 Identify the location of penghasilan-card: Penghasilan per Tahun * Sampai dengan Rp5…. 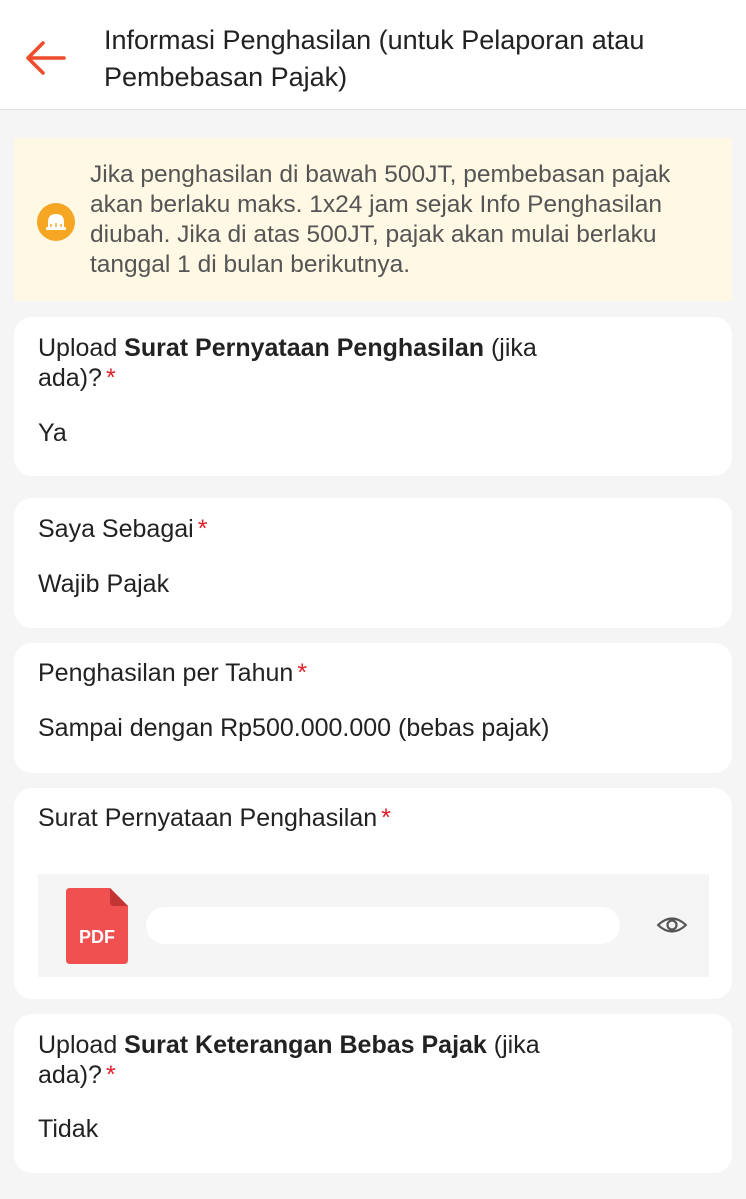
(373, 708).